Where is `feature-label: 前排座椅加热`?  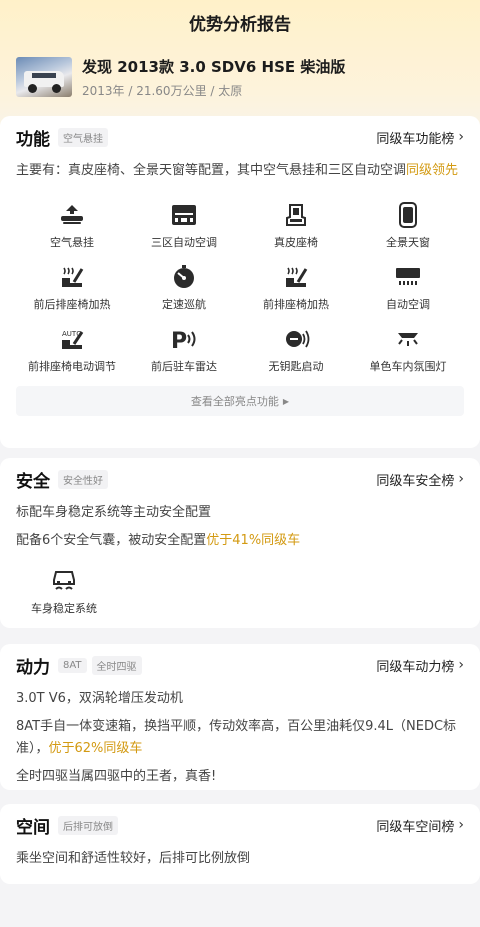 feature-label: 前排座椅加热 is located at coordinates (296, 304).